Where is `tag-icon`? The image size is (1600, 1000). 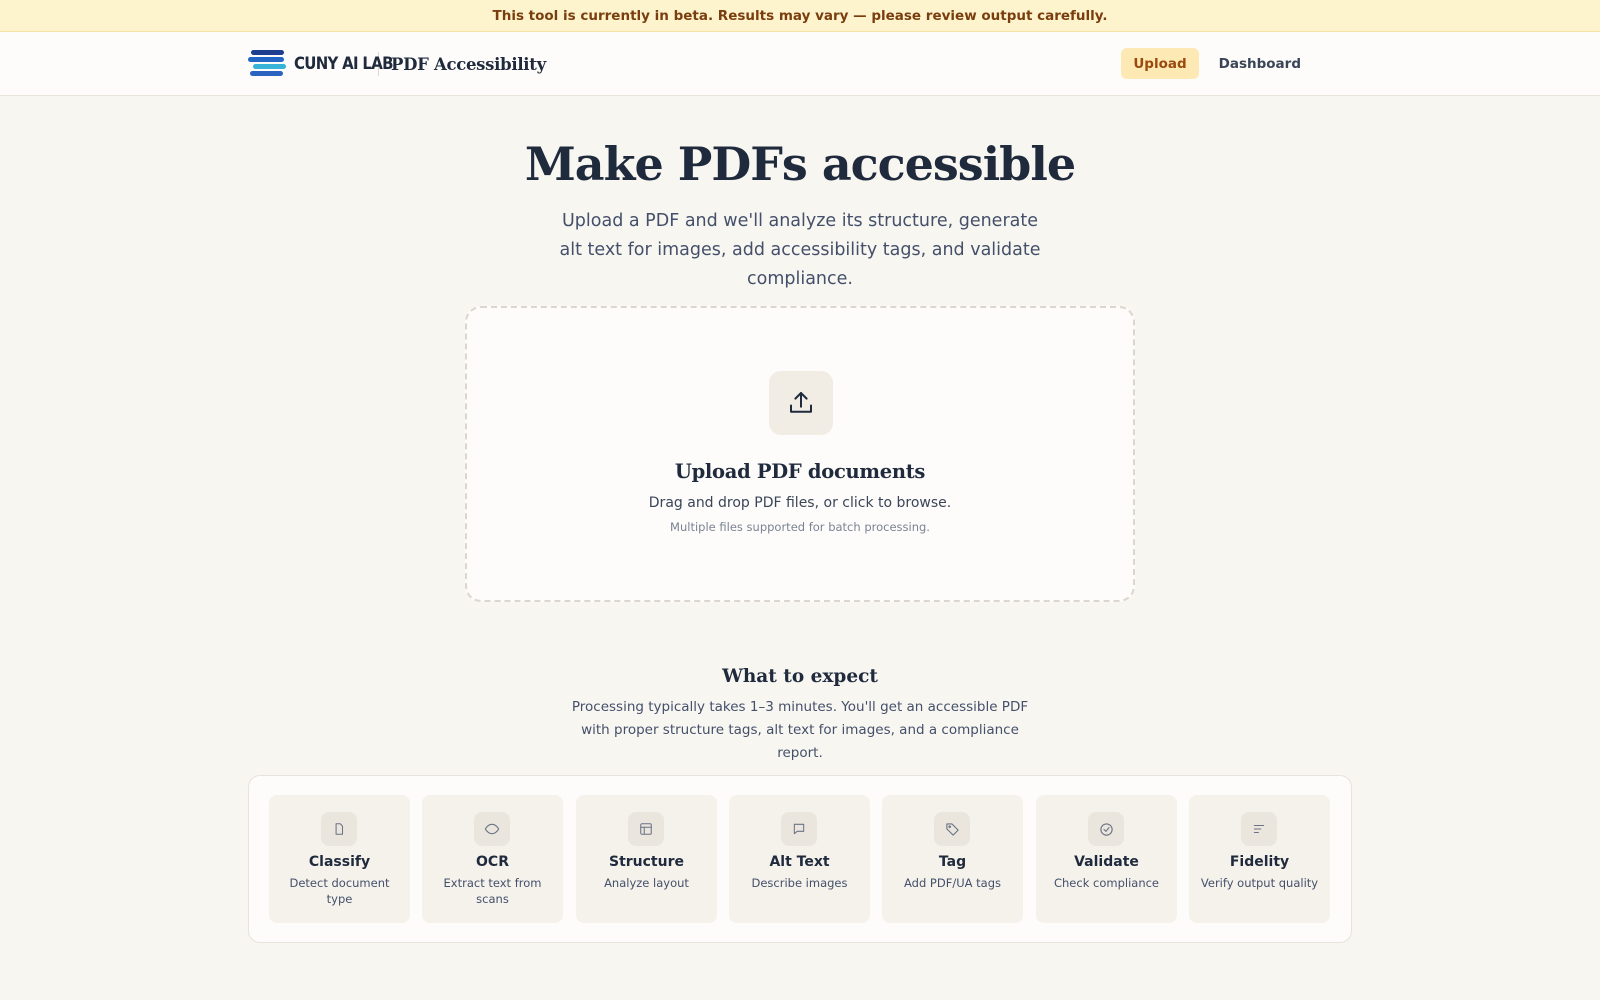
tag-icon is located at coordinates (952, 829).